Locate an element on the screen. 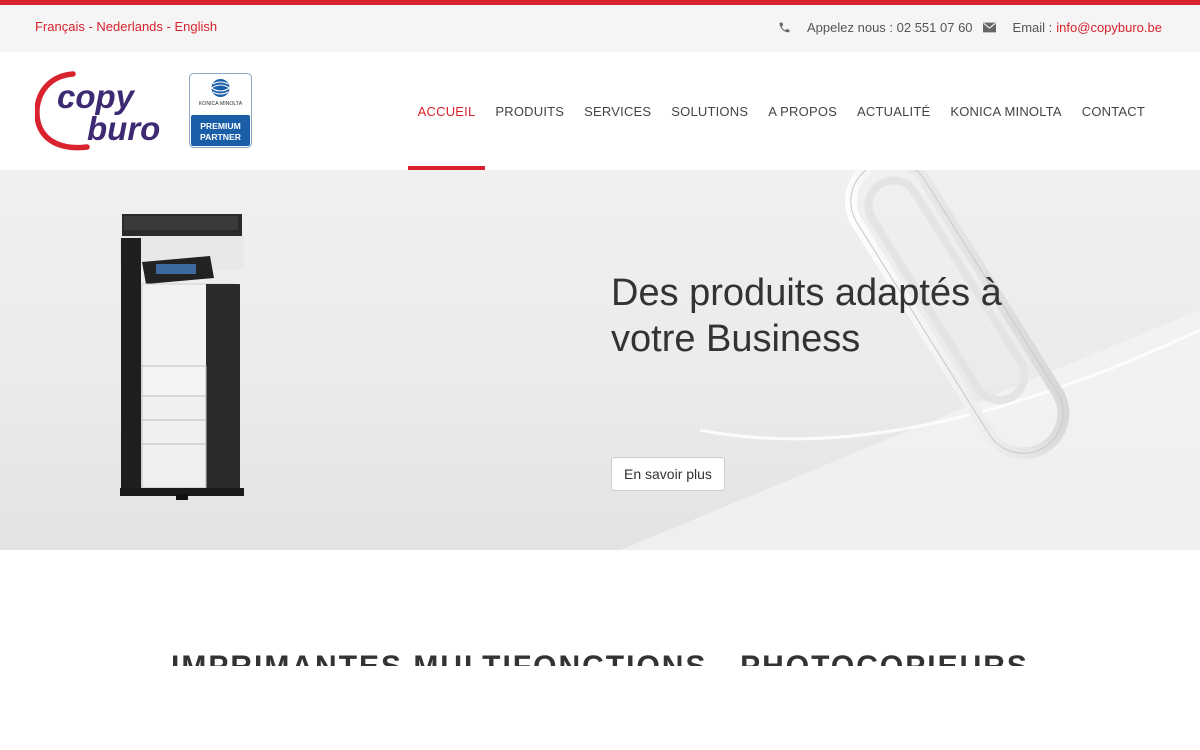 The height and width of the screenshot is (750, 1200). nav-item-actualite: ACTUALITÉ is located at coordinates (893, 111).